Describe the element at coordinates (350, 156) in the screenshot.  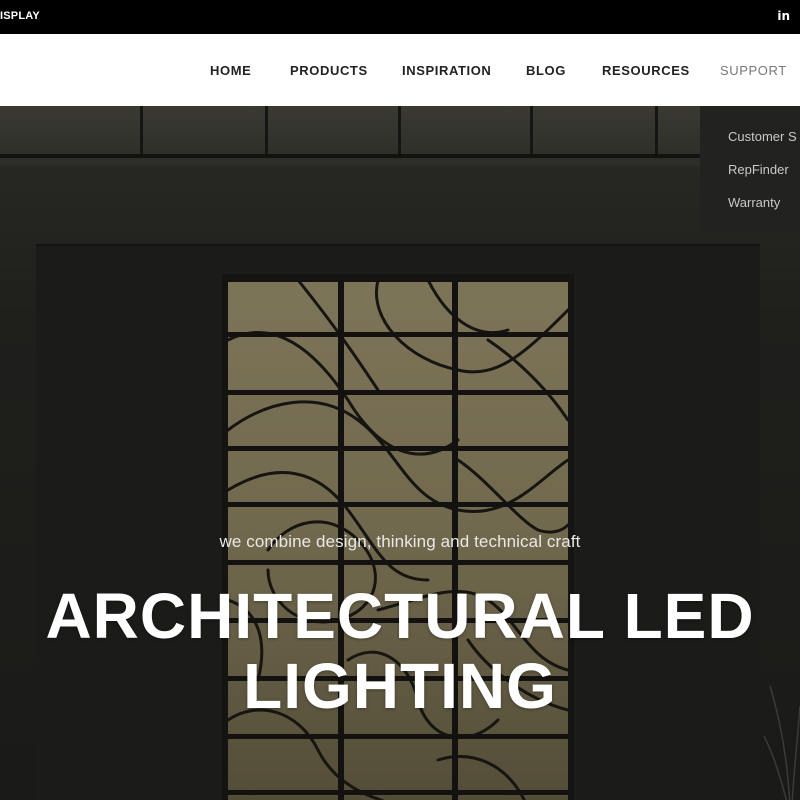
I see `ceiling-edge` at that location.